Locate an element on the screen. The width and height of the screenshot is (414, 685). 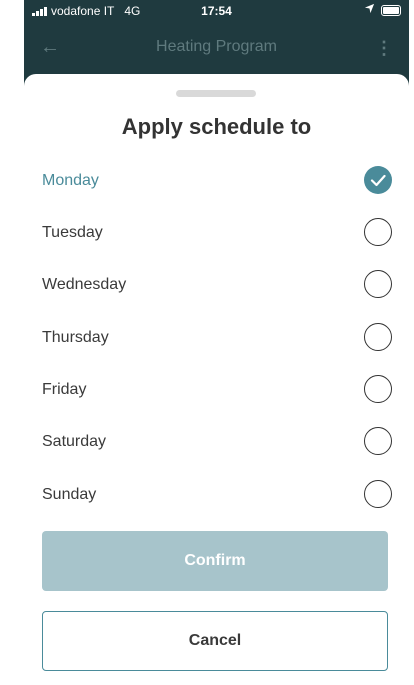
status-time: 17:54 is located at coordinates (216, 11).